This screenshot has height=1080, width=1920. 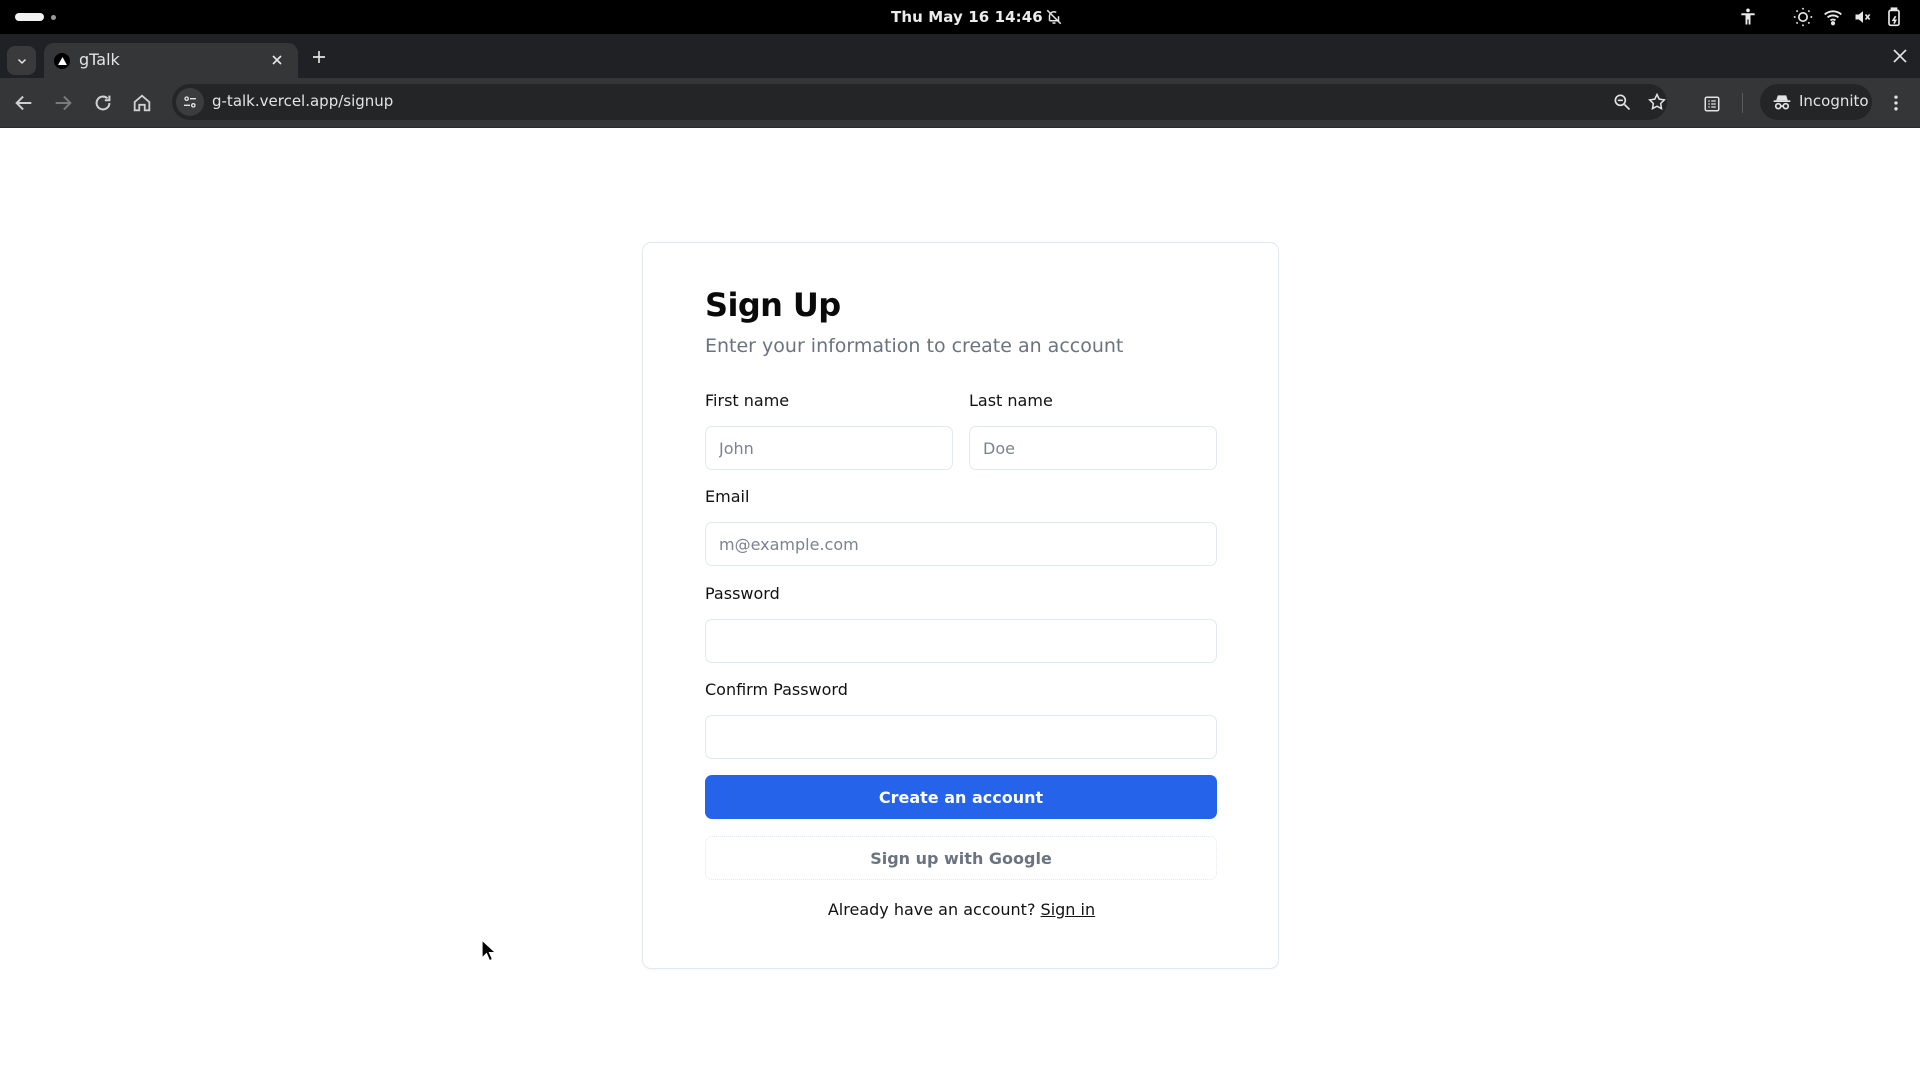 I want to click on tab-search-button, so click(x=21, y=60).